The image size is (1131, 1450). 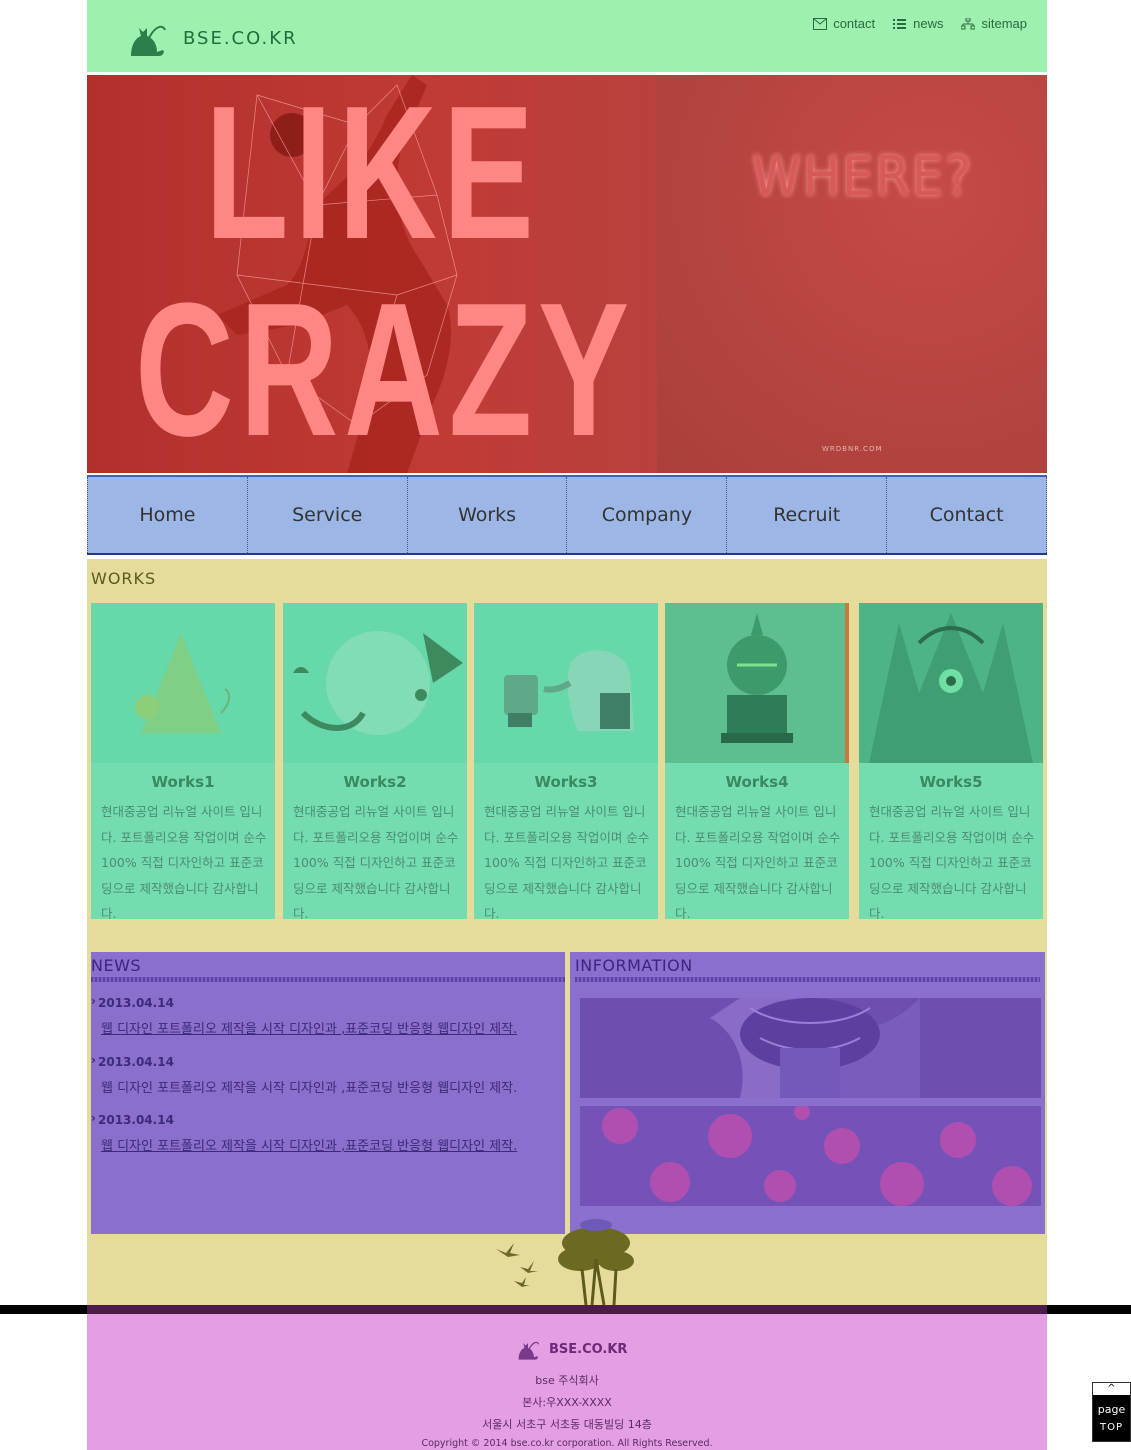 What do you see at coordinates (567, 36) in the screenshot?
I see `site-header: BSE.CO.KR contact news sitemap` at bounding box center [567, 36].